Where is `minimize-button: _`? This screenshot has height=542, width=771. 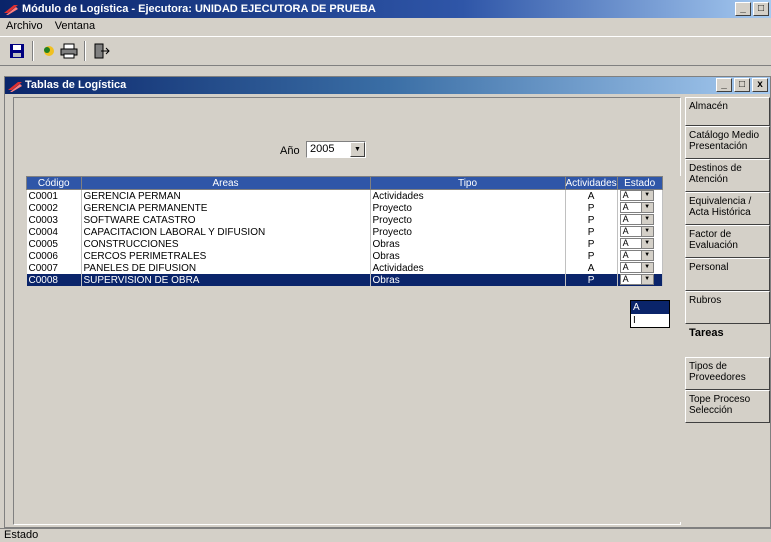
minimize-button: _ is located at coordinates (743, 9).